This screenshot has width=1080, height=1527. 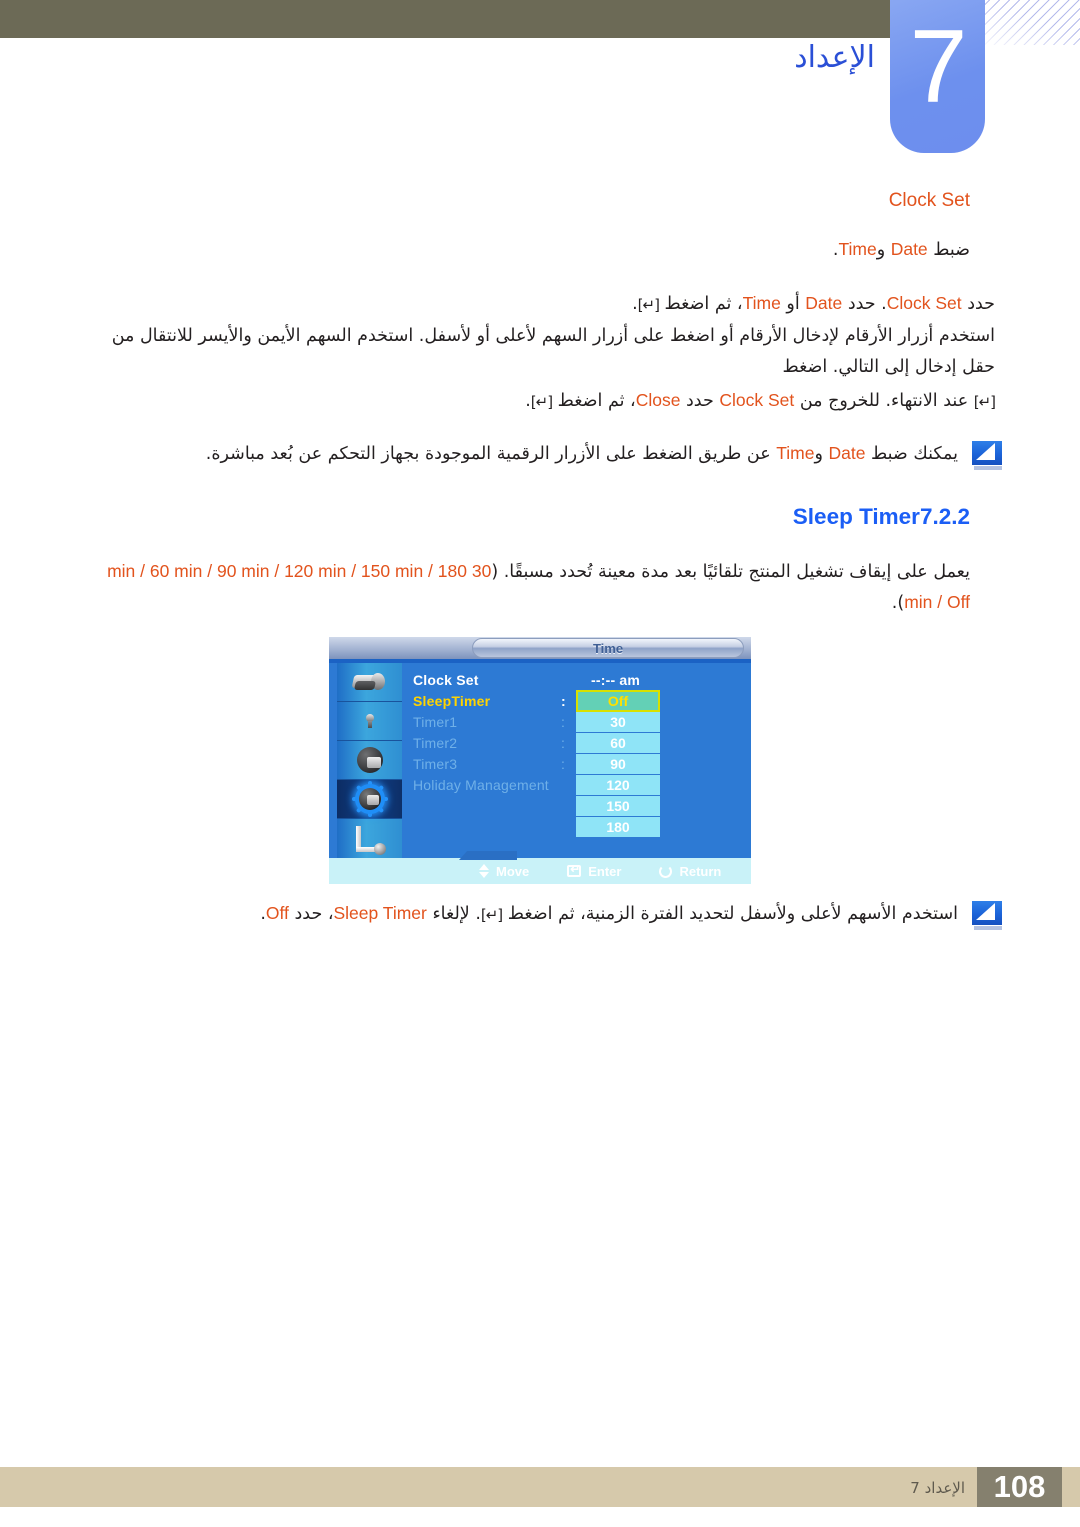 I want to click on p1-c: أو, so click(x=793, y=303).